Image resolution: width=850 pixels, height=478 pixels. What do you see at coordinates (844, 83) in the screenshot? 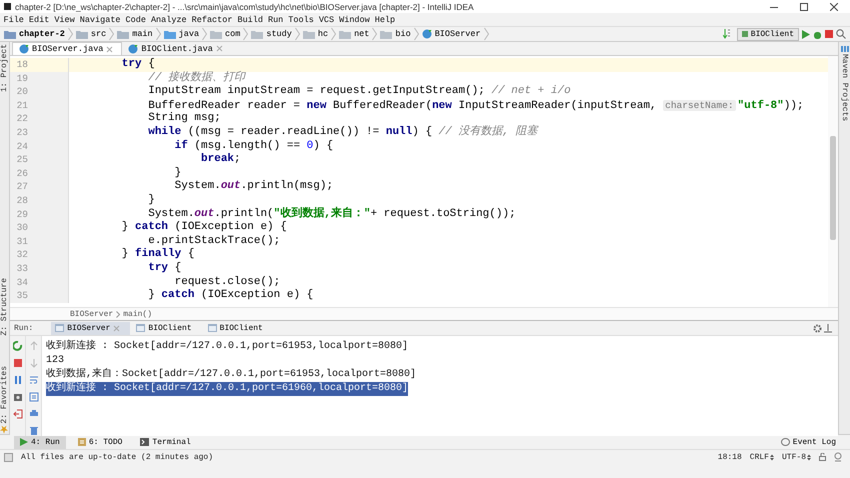
I see `tool-window-button: Maven Projects` at bounding box center [844, 83].